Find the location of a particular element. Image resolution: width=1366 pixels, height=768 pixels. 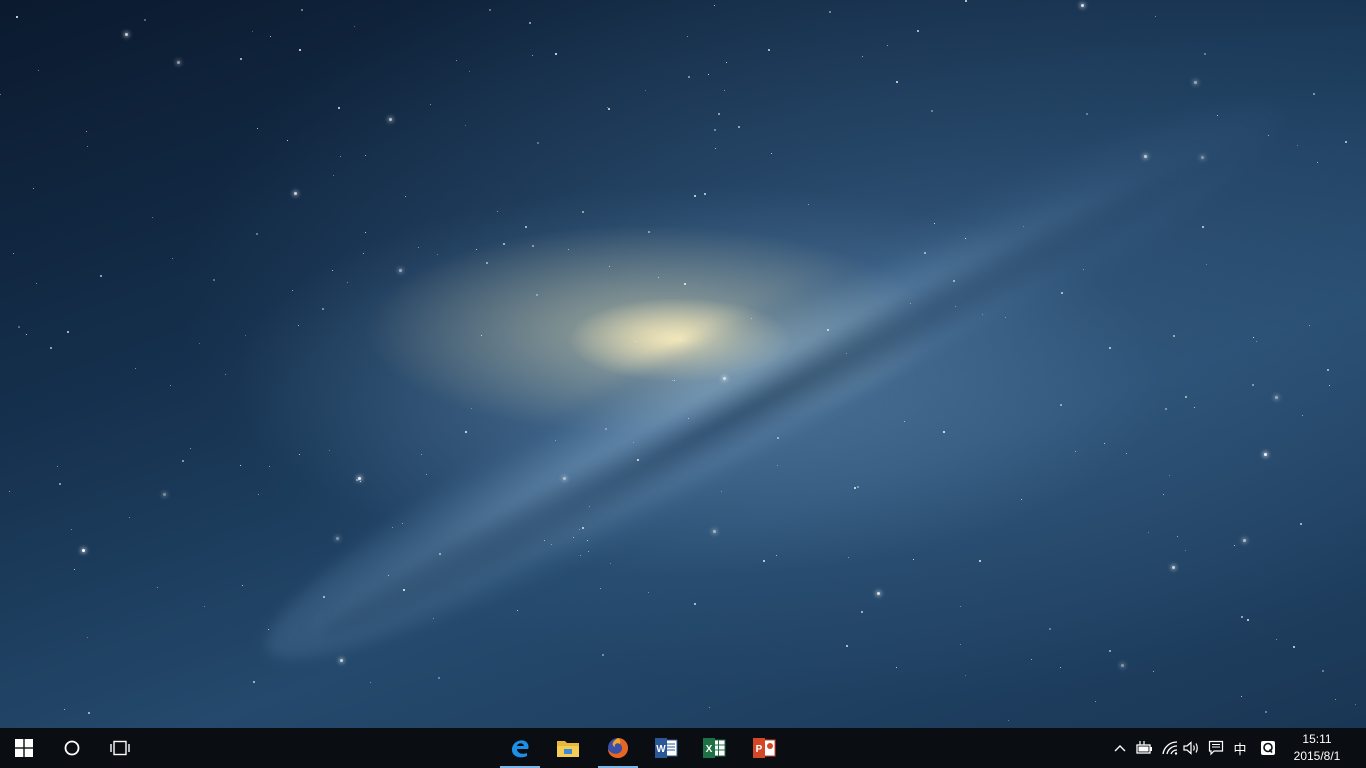

taskbar-app-firefox is located at coordinates (618, 748).